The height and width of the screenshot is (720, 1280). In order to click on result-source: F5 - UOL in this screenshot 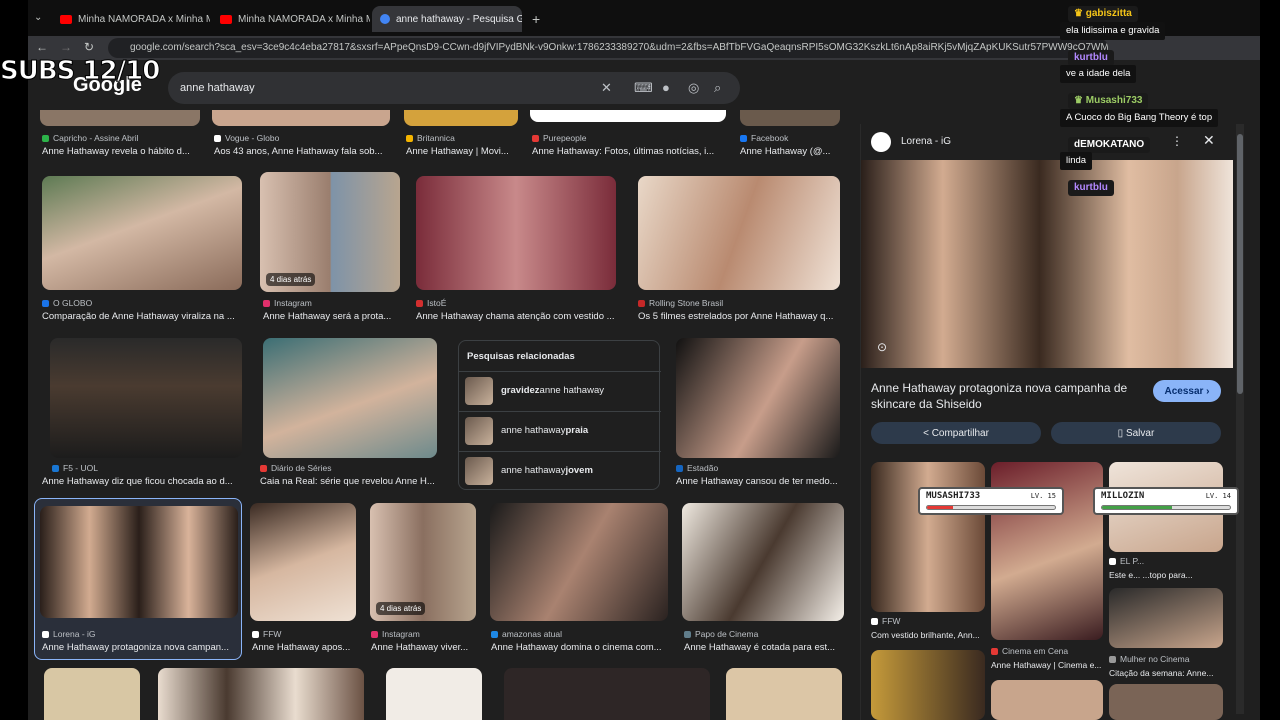, I will do `click(144, 468)`.